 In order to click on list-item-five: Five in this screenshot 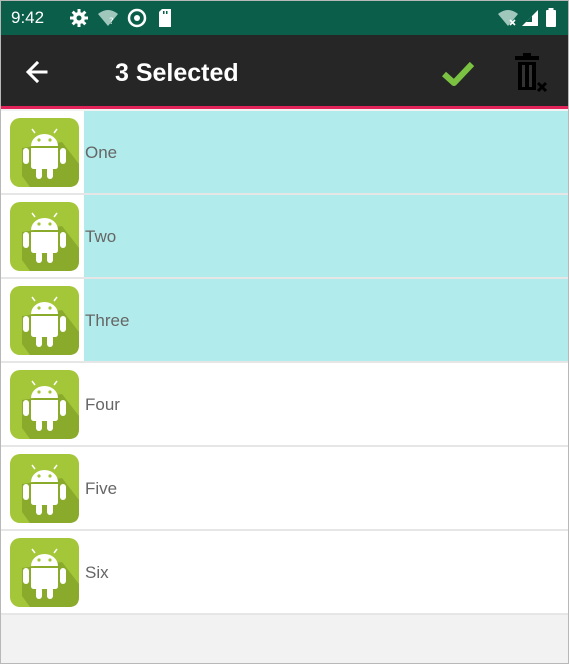, I will do `click(284, 489)`.